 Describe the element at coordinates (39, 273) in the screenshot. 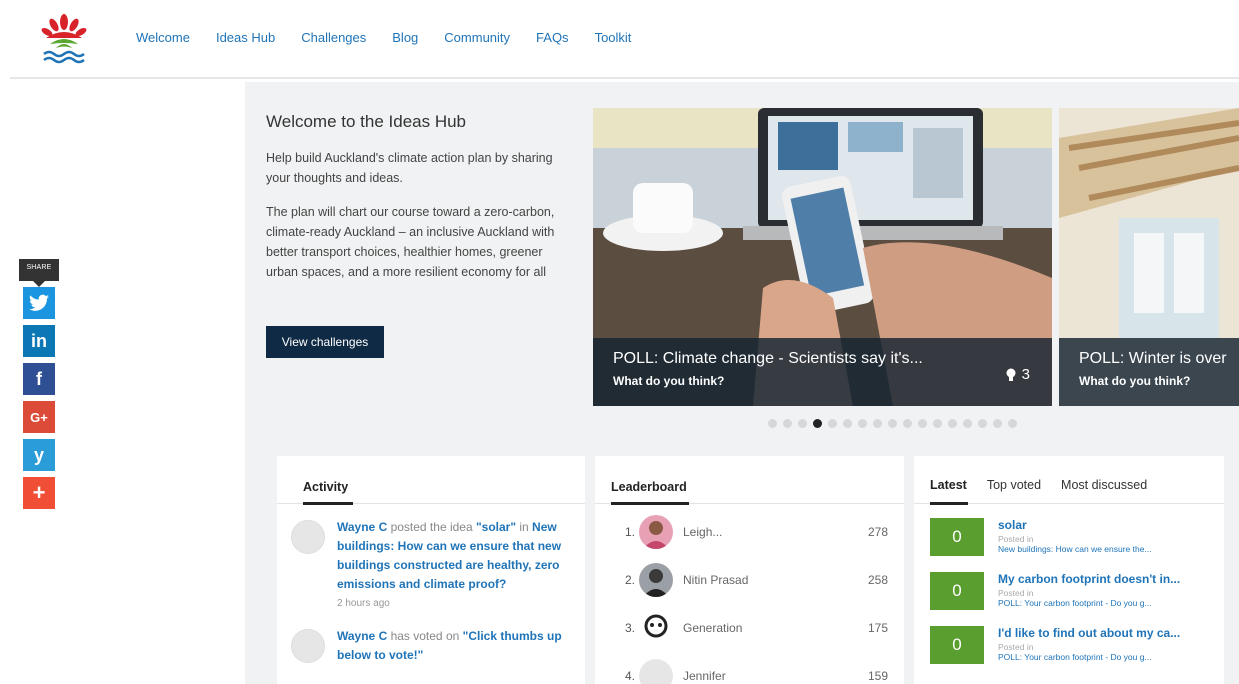

I see `share-label: SHARE` at that location.